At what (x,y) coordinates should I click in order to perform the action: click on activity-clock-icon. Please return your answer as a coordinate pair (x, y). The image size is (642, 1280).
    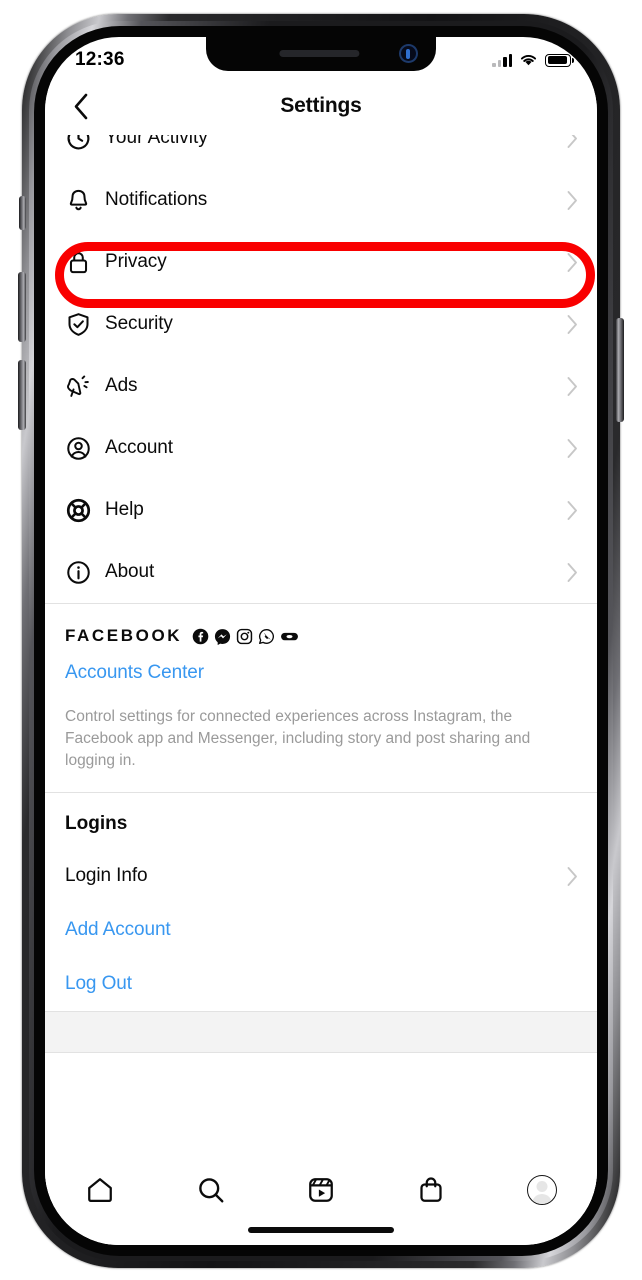
    Looking at the image, I should click on (85, 143).